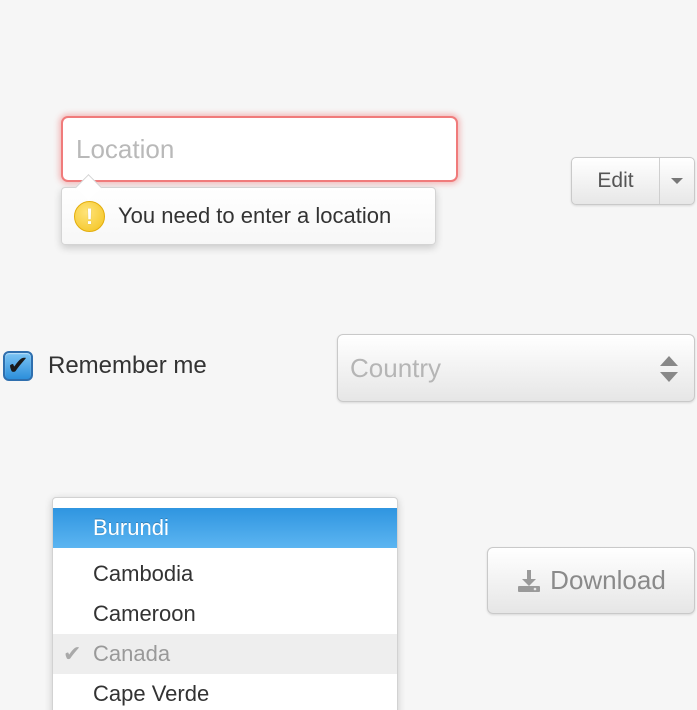 The image size is (697, 710). Describe the element at coordinates (259, 149) in the screenshot. I see `location-input` at that location.